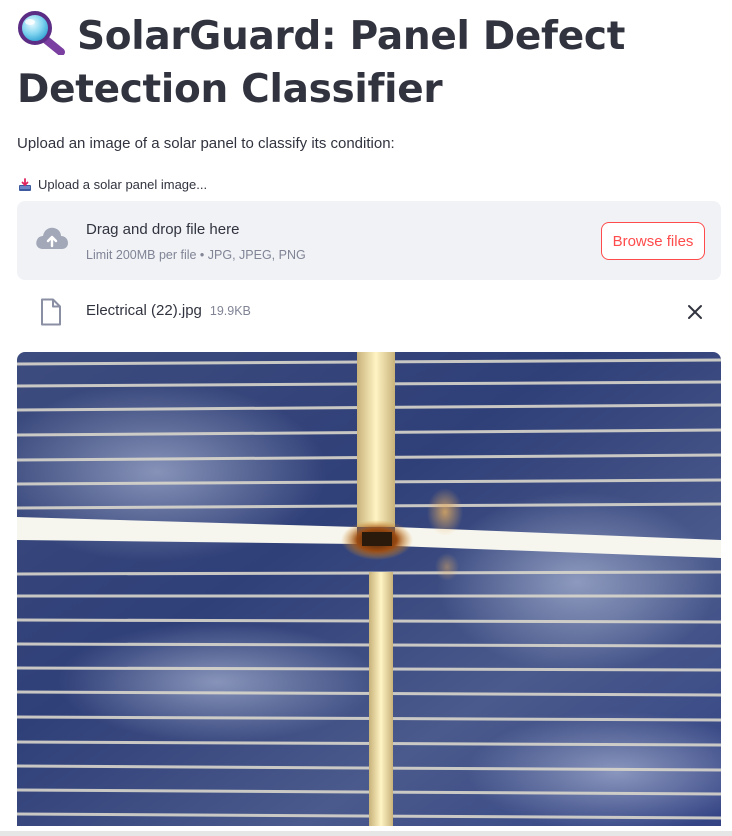 The image size is (732, 836). Describe the element at coordinates (351, 36) in the screenshot. I see `title-line-1: SolarGuard: Panel Defect` at that location.